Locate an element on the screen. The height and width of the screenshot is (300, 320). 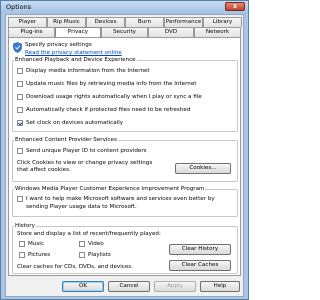
clear-caches-button: Clear Caches is located at coordinates (200, 265).